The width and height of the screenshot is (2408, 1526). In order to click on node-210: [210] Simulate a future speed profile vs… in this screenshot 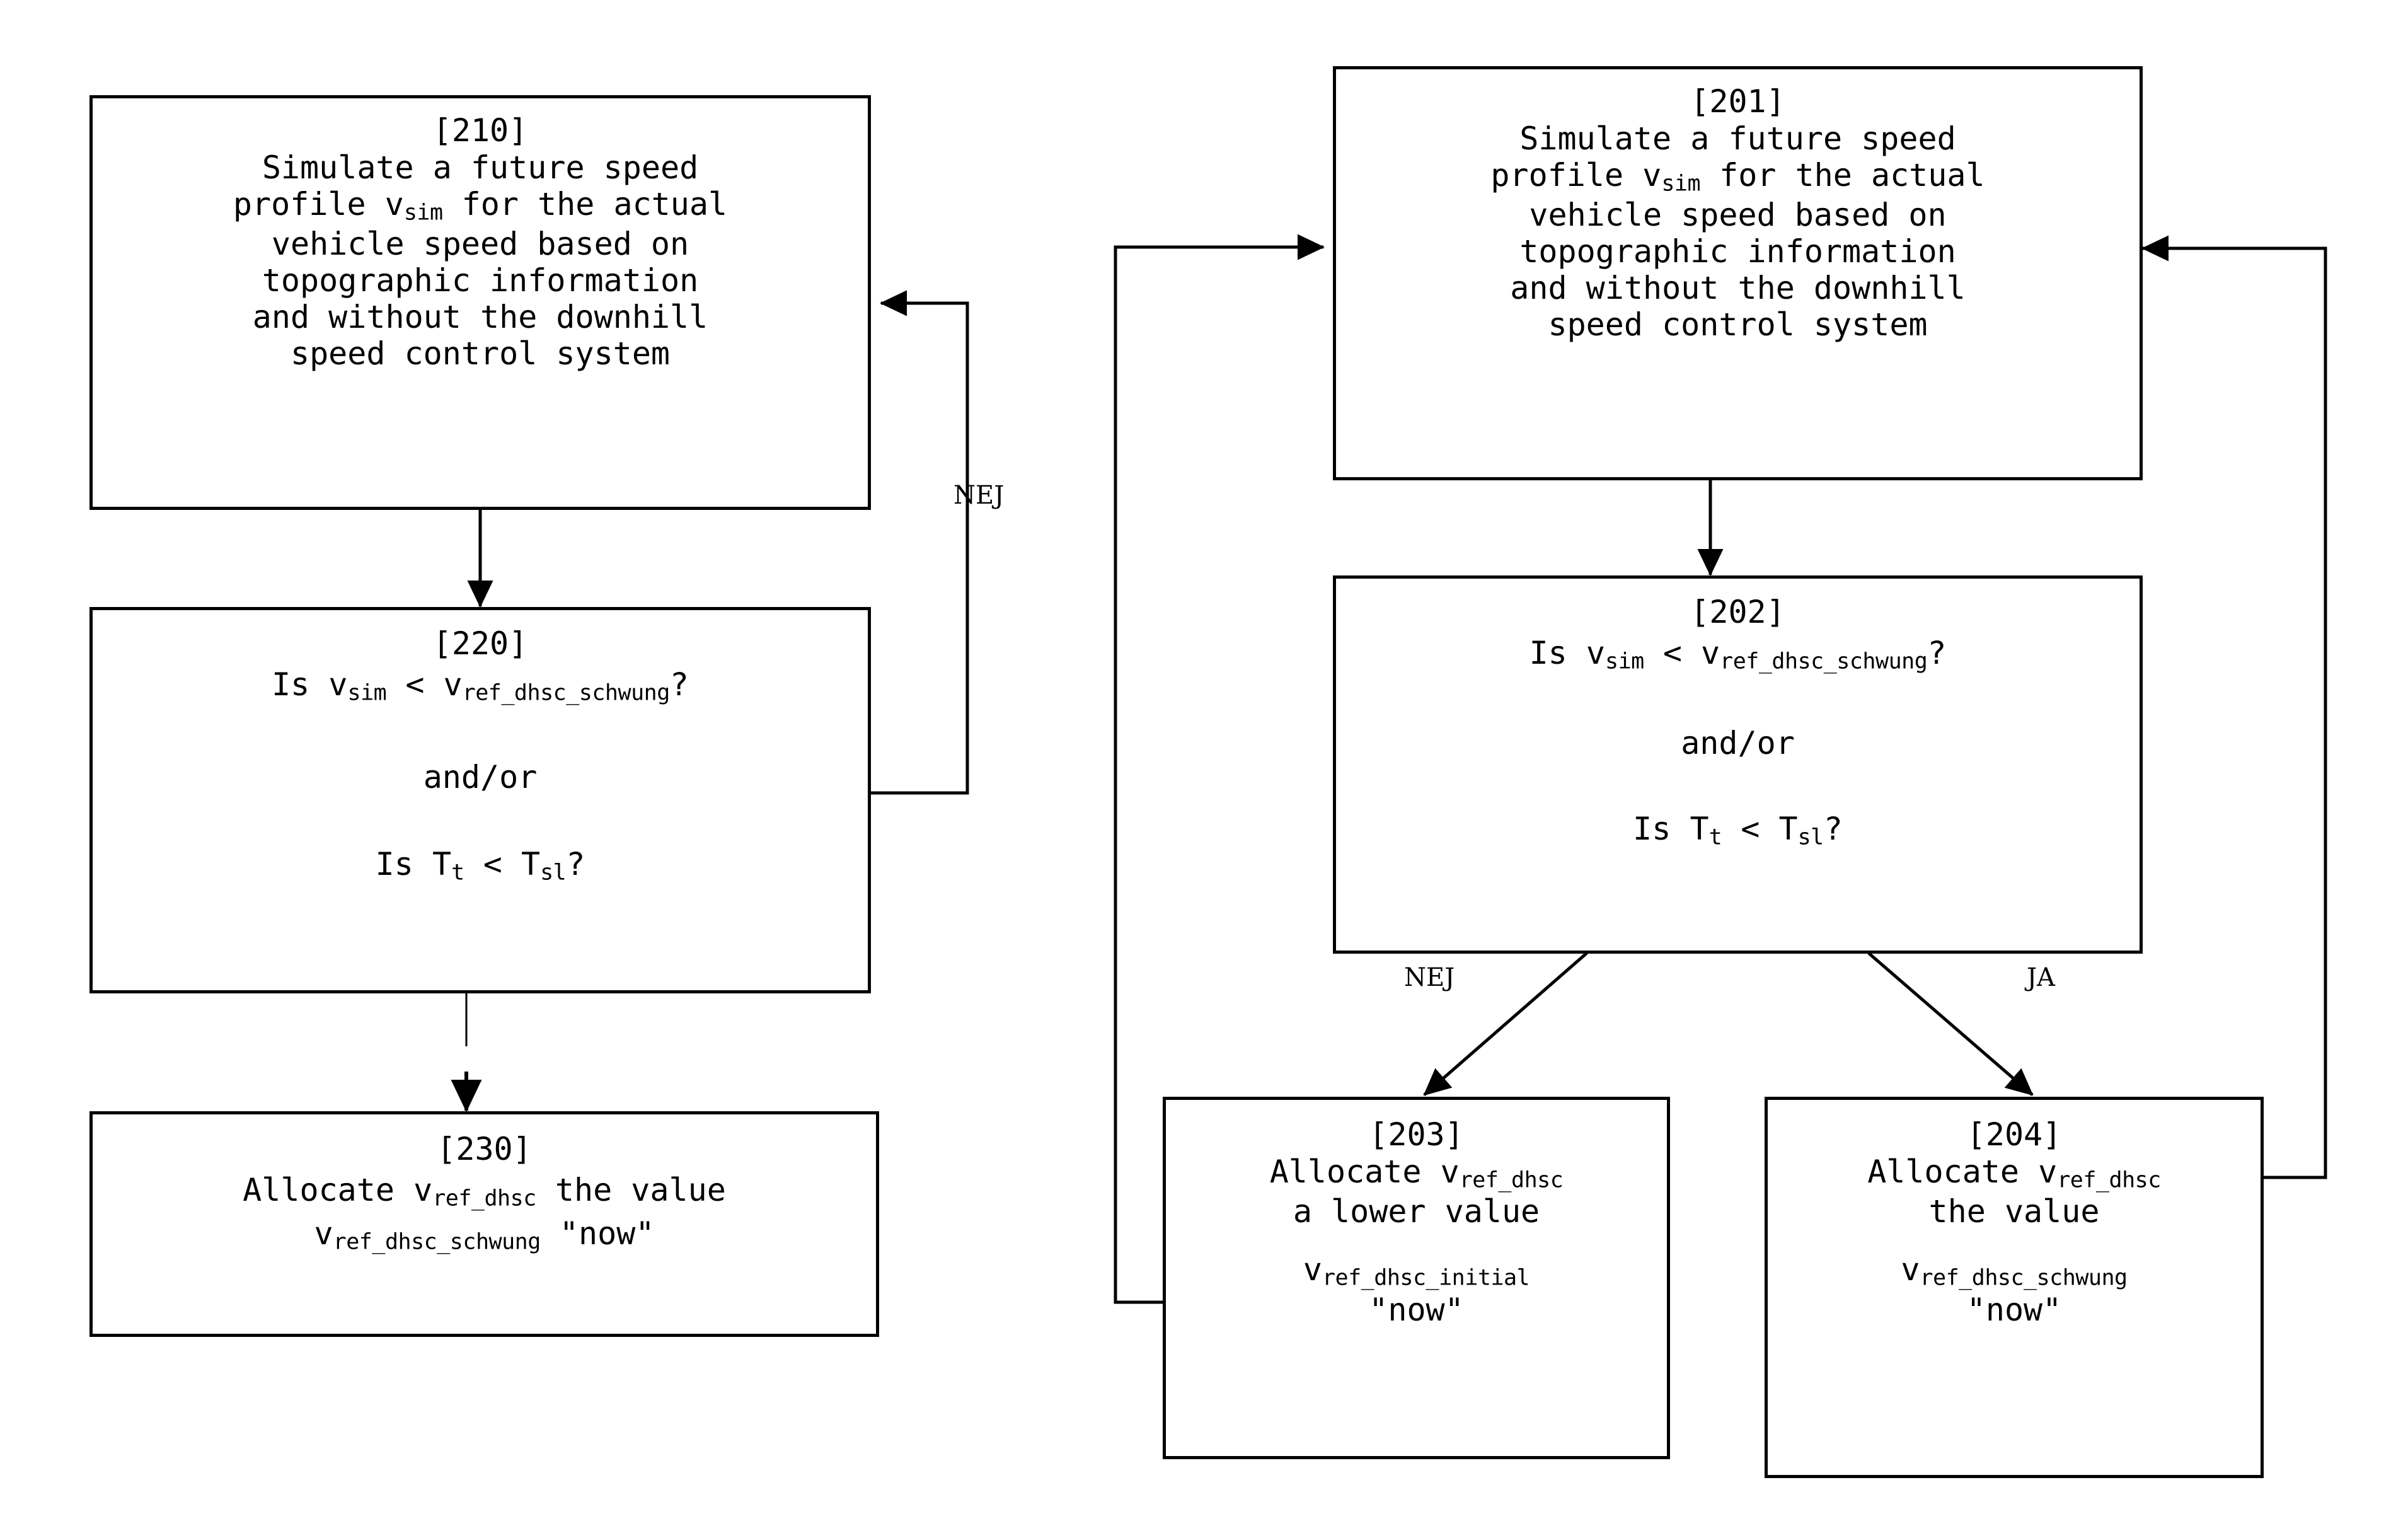, I will do `click(480, 302)`.